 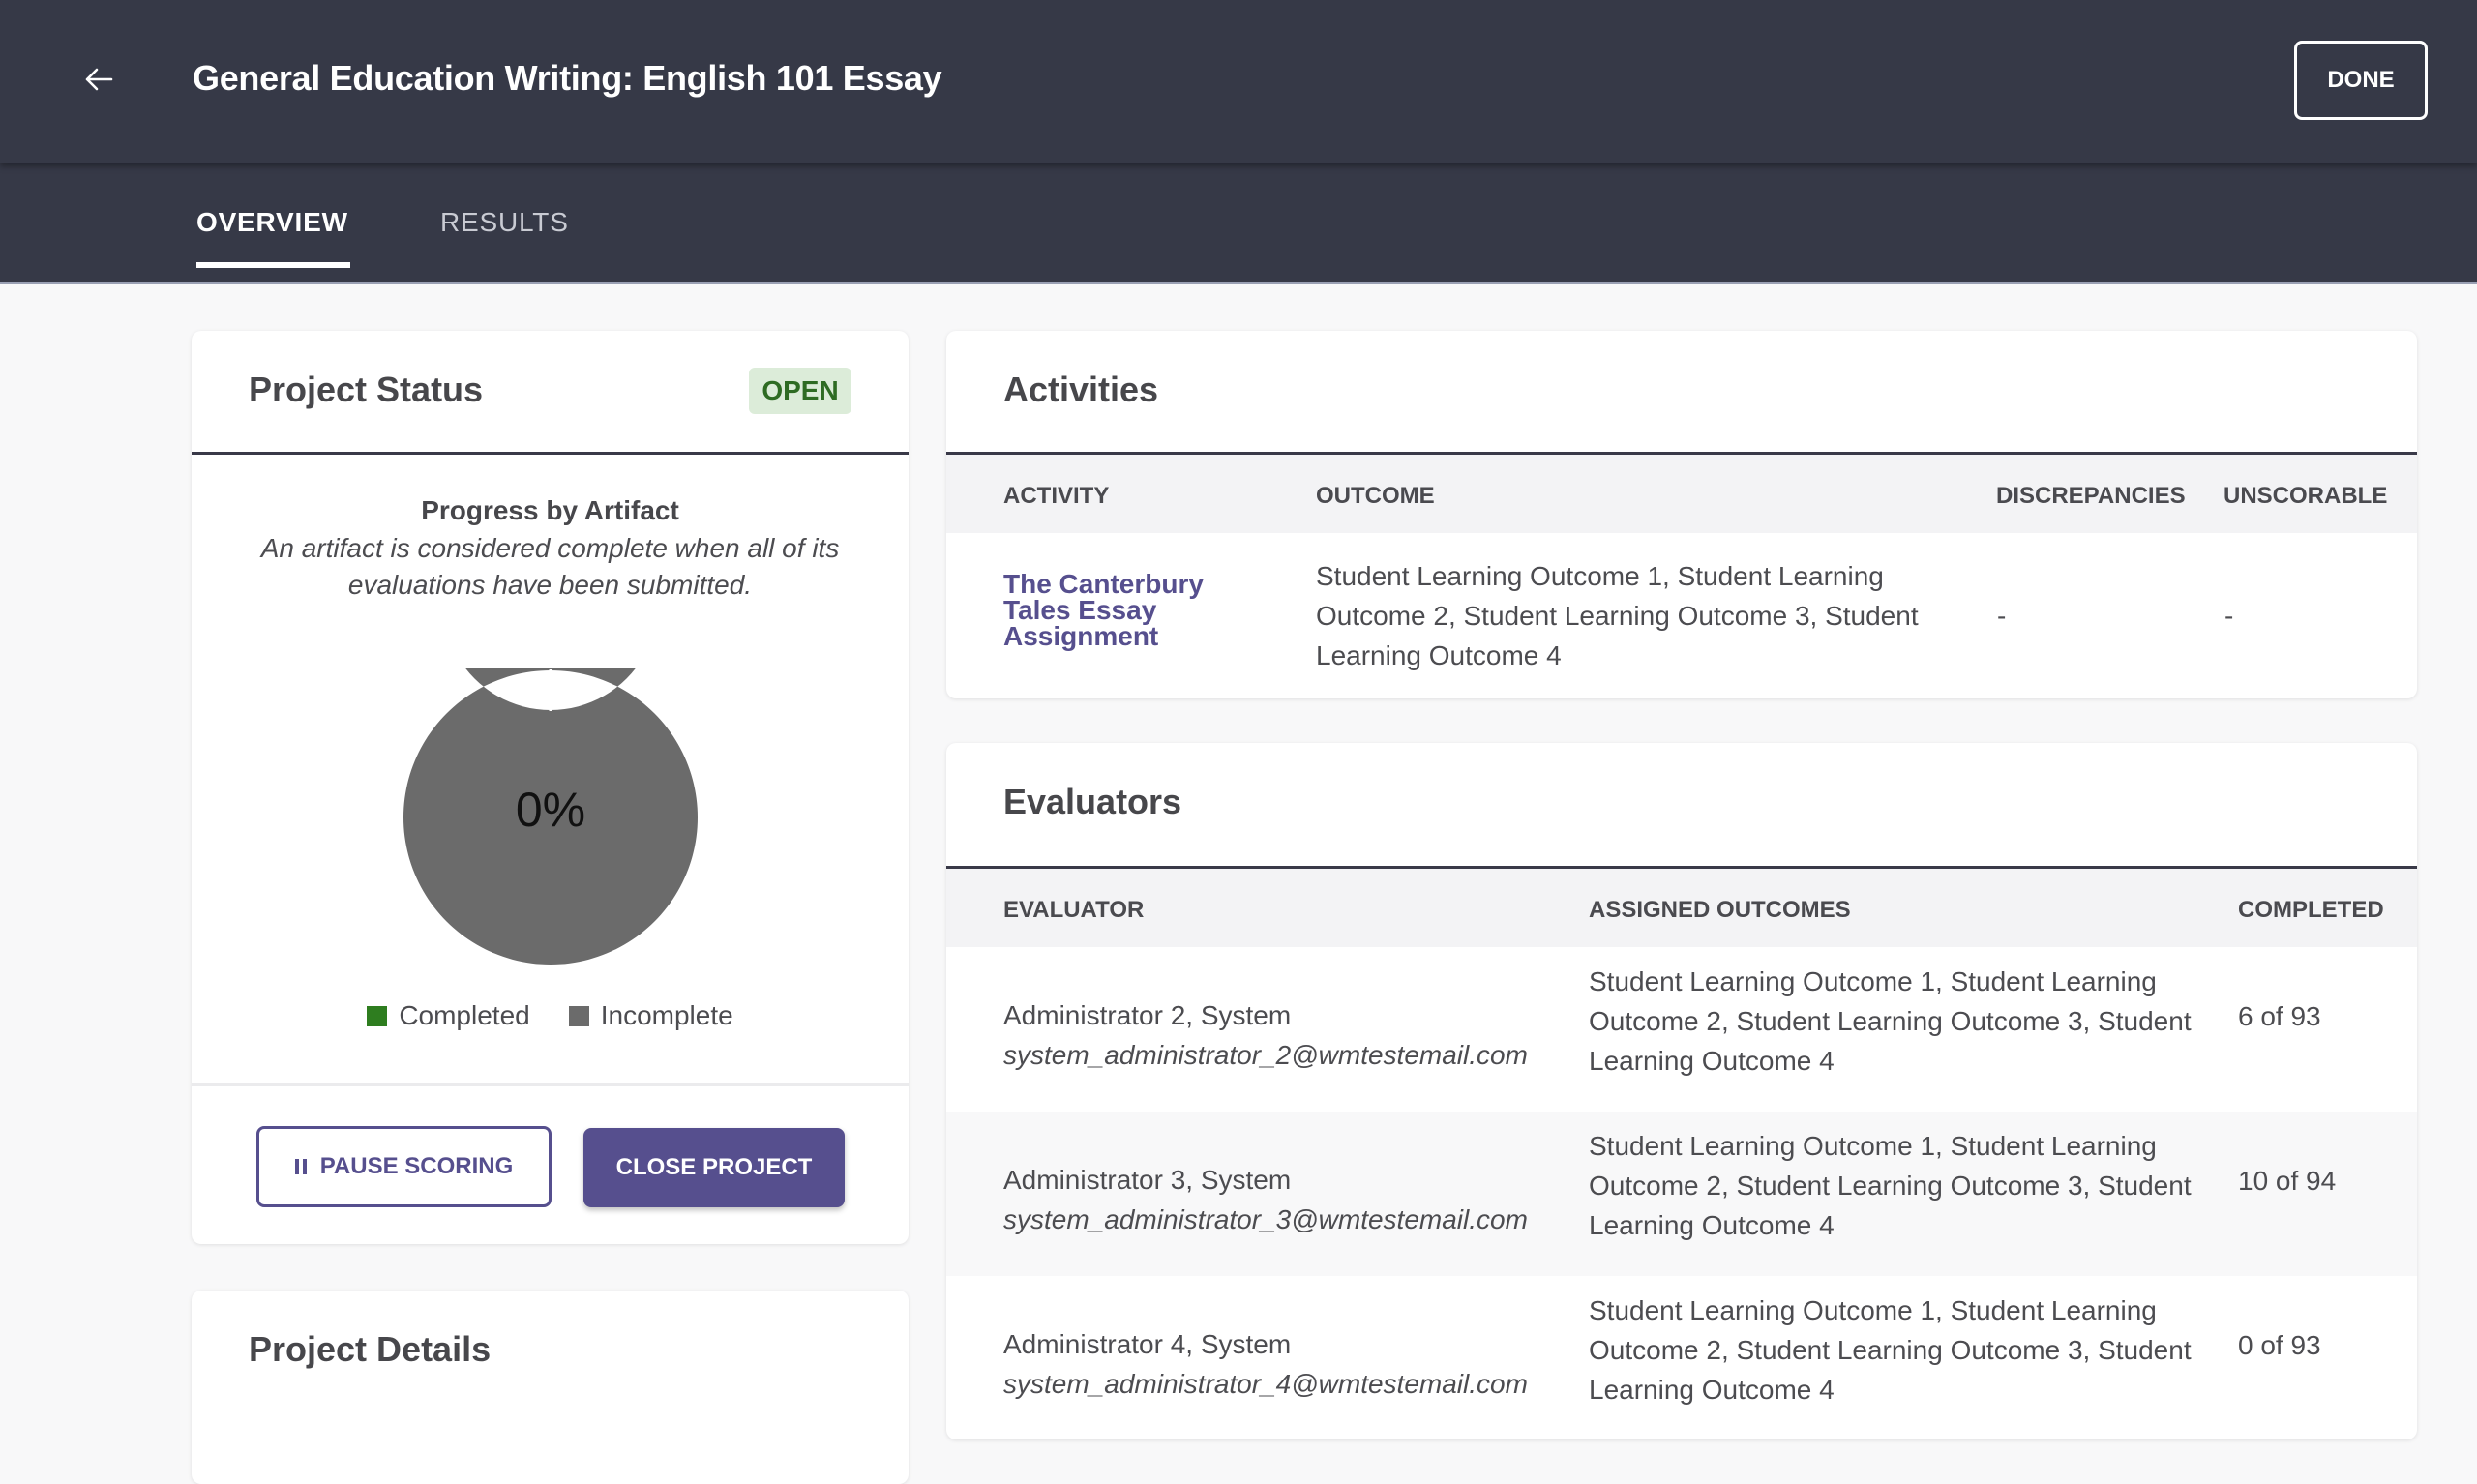 What do you see at coordinates (714, 1167) in the screenshot?
I see `close-project-button: CLOSE PROJECT` at bounding box center [714, 1167].